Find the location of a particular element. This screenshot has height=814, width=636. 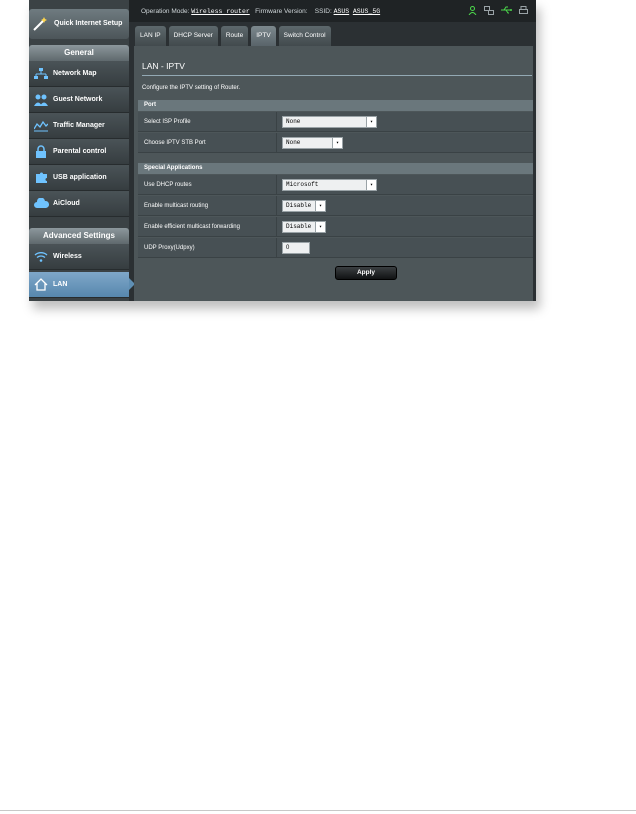

dhcp-routes-select: Microsoft ▾ is located at coordinates (329, 185).